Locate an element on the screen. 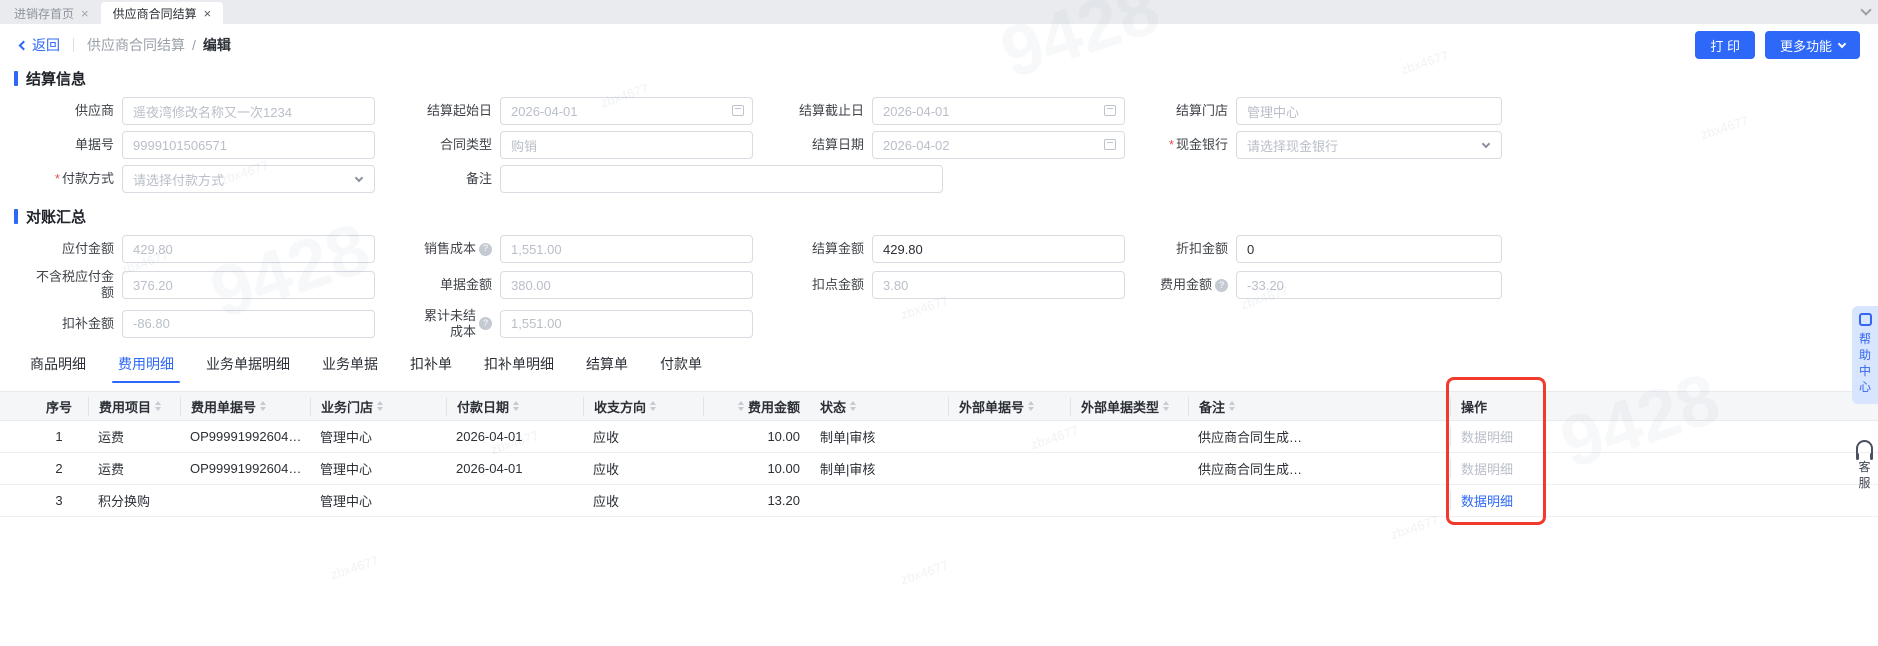 This screenshot has width=1878, height=646. col-fee-item: 费用项目 is located at coordinates (134, 406).